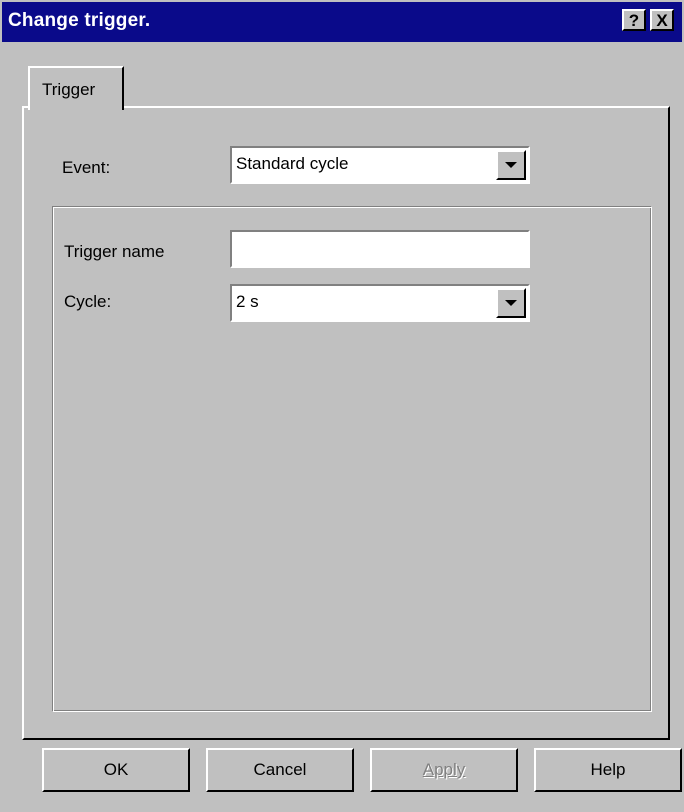 Image resolution: width=684 pixels, height=812 pixels. I want to click on title-bar: Change trigger. ? X, so click(342, 22).